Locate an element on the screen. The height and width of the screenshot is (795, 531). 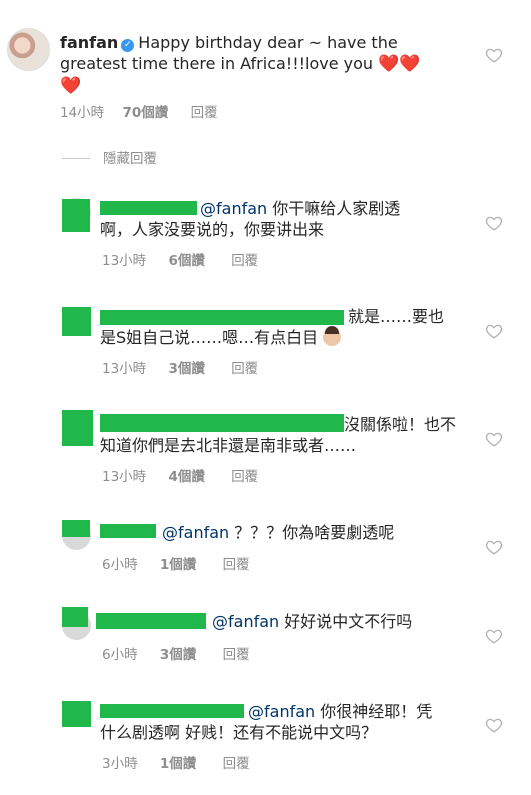
reply-text: @fanfan 好好说中文不行吗 is located at coordinates (286, 621).